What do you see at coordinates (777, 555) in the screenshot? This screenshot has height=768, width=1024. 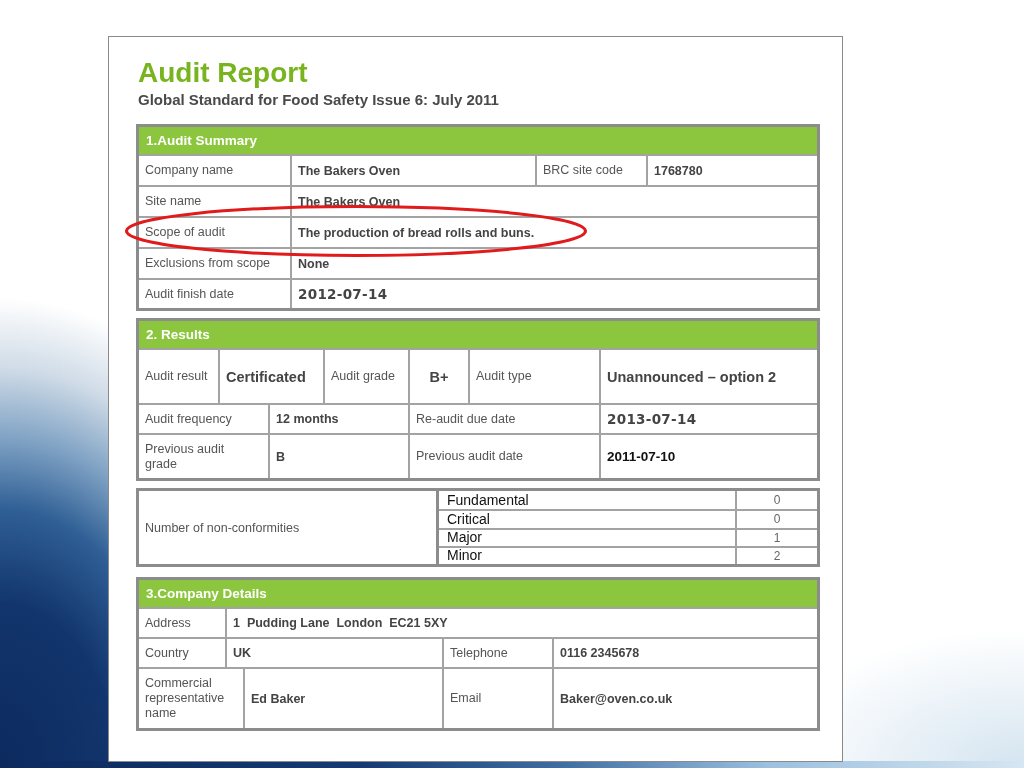 I see `count-value: 2` at bounding box center [777, 555].